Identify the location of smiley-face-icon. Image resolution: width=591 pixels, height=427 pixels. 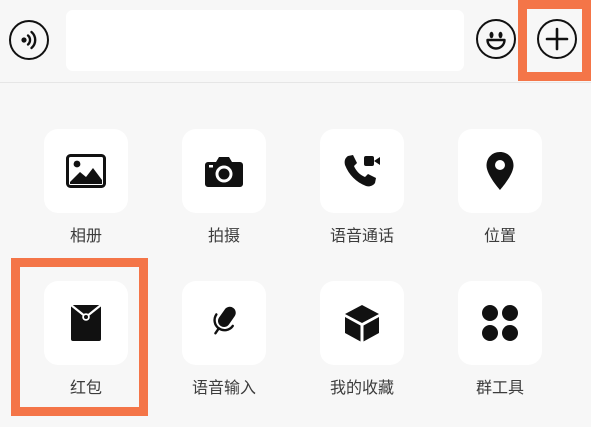
(496, 39).